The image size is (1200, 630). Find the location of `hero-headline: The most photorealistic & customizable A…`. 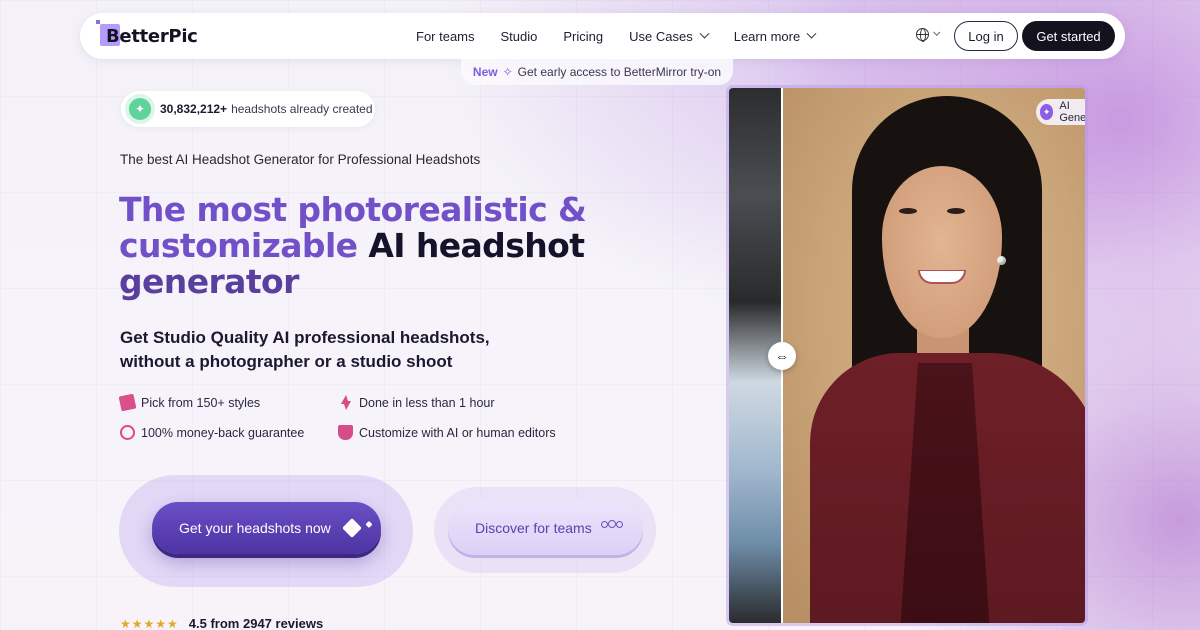

hero-headline: The most photorealistic & customizable A… is located at coordinates (379, 246).